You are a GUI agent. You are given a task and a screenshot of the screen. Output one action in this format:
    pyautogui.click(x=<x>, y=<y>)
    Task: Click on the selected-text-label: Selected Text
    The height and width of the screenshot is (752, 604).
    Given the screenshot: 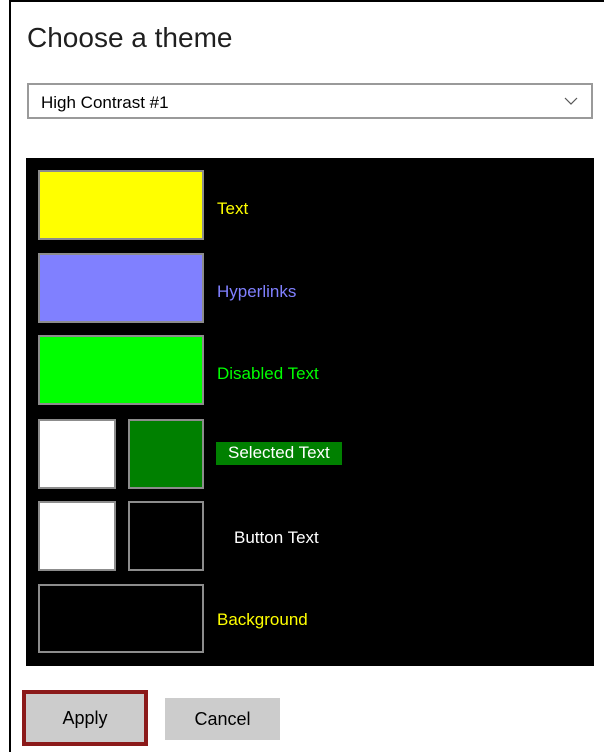 What is the action you would take?
    pyautogui.click(x=279, y=453)
    